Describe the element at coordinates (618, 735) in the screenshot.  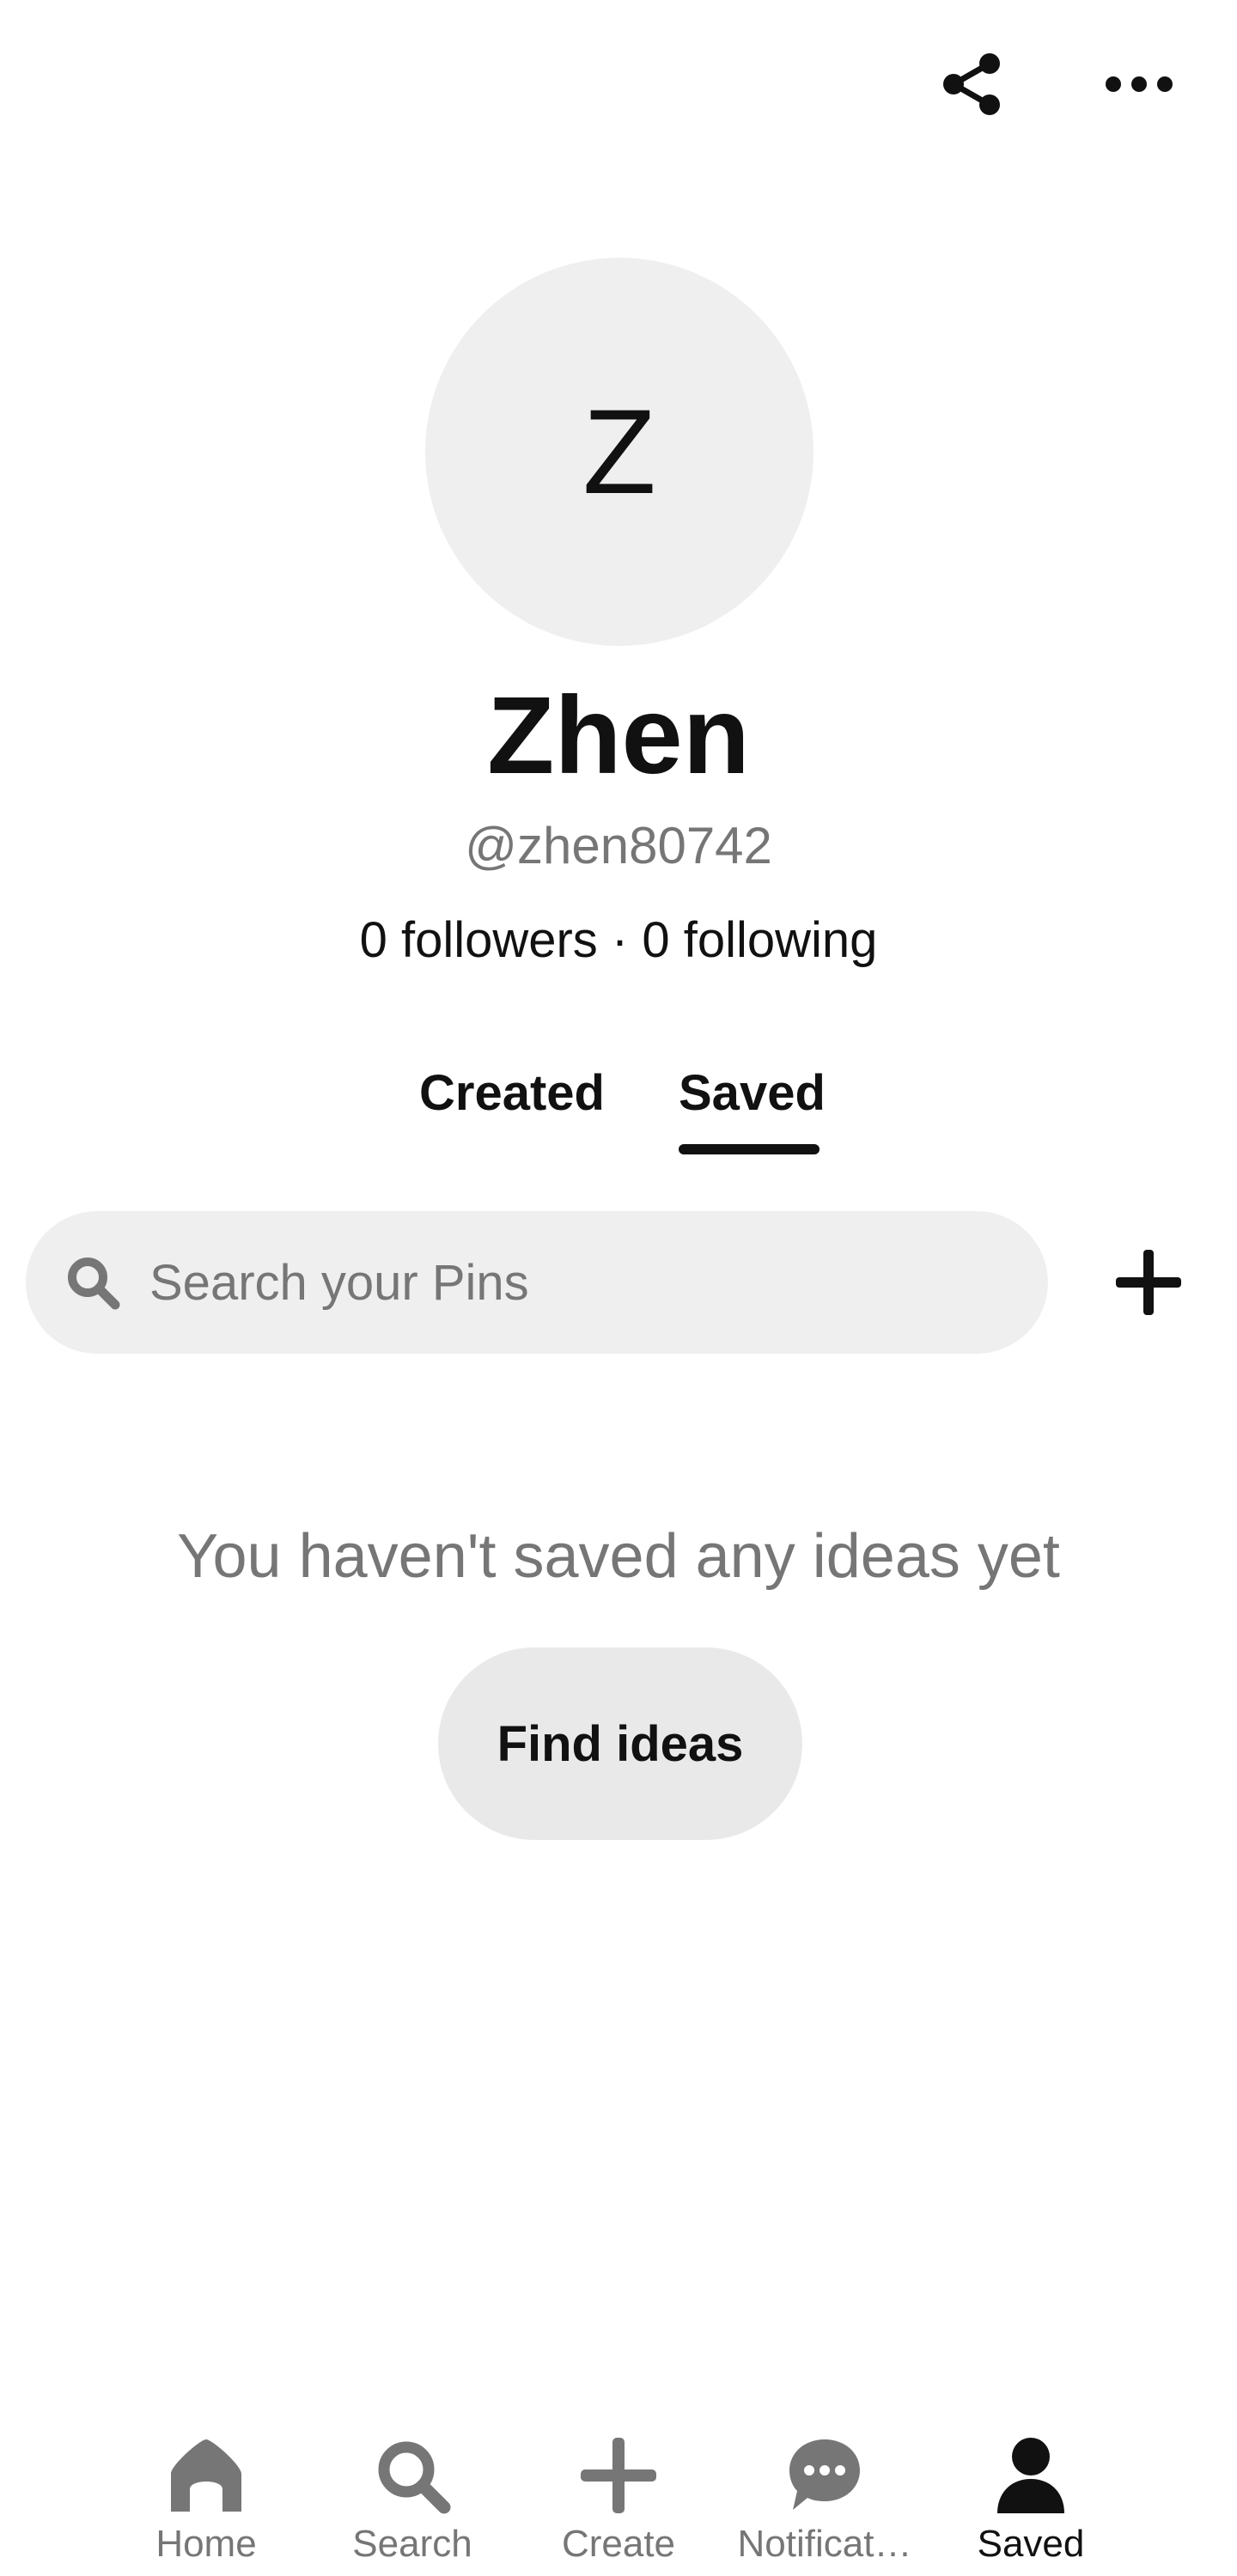
I see `profile-name: Zhen` at that location.